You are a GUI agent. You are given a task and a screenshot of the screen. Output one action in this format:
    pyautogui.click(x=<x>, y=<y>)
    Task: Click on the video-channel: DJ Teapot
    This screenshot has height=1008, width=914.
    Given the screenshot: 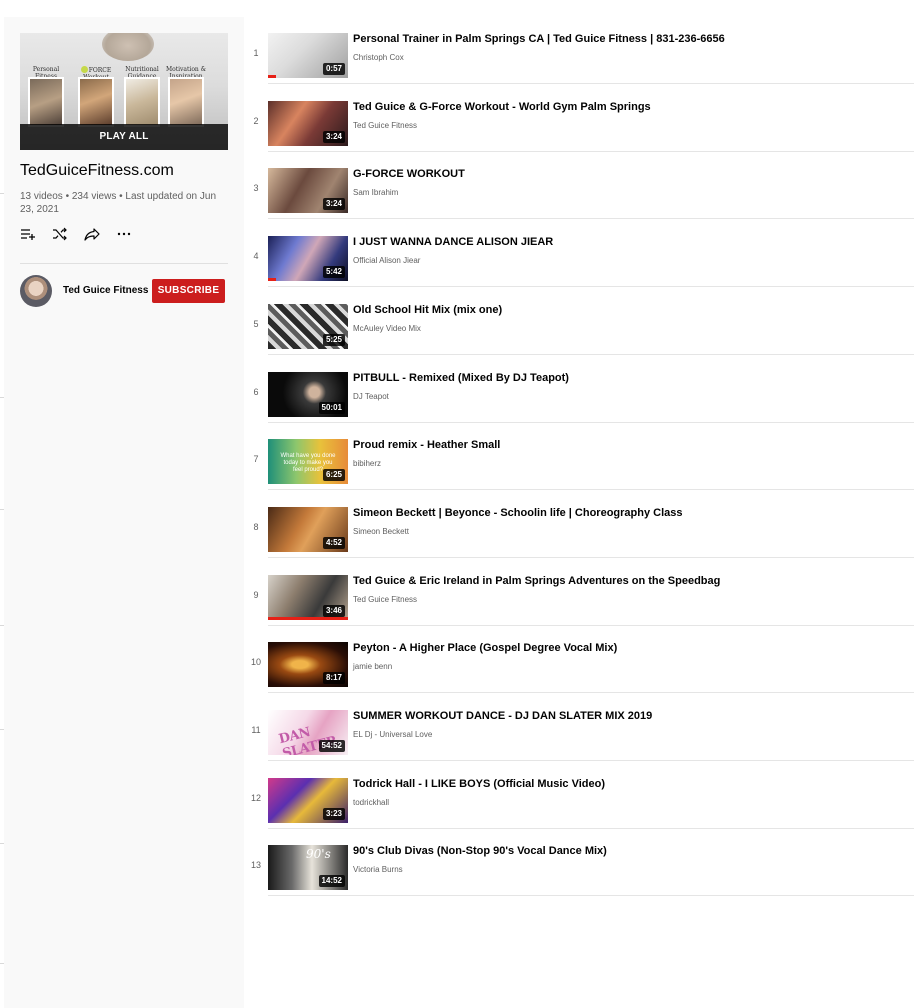 What is the action you would take?
    pyautogui.click(x=371, y=396)
    